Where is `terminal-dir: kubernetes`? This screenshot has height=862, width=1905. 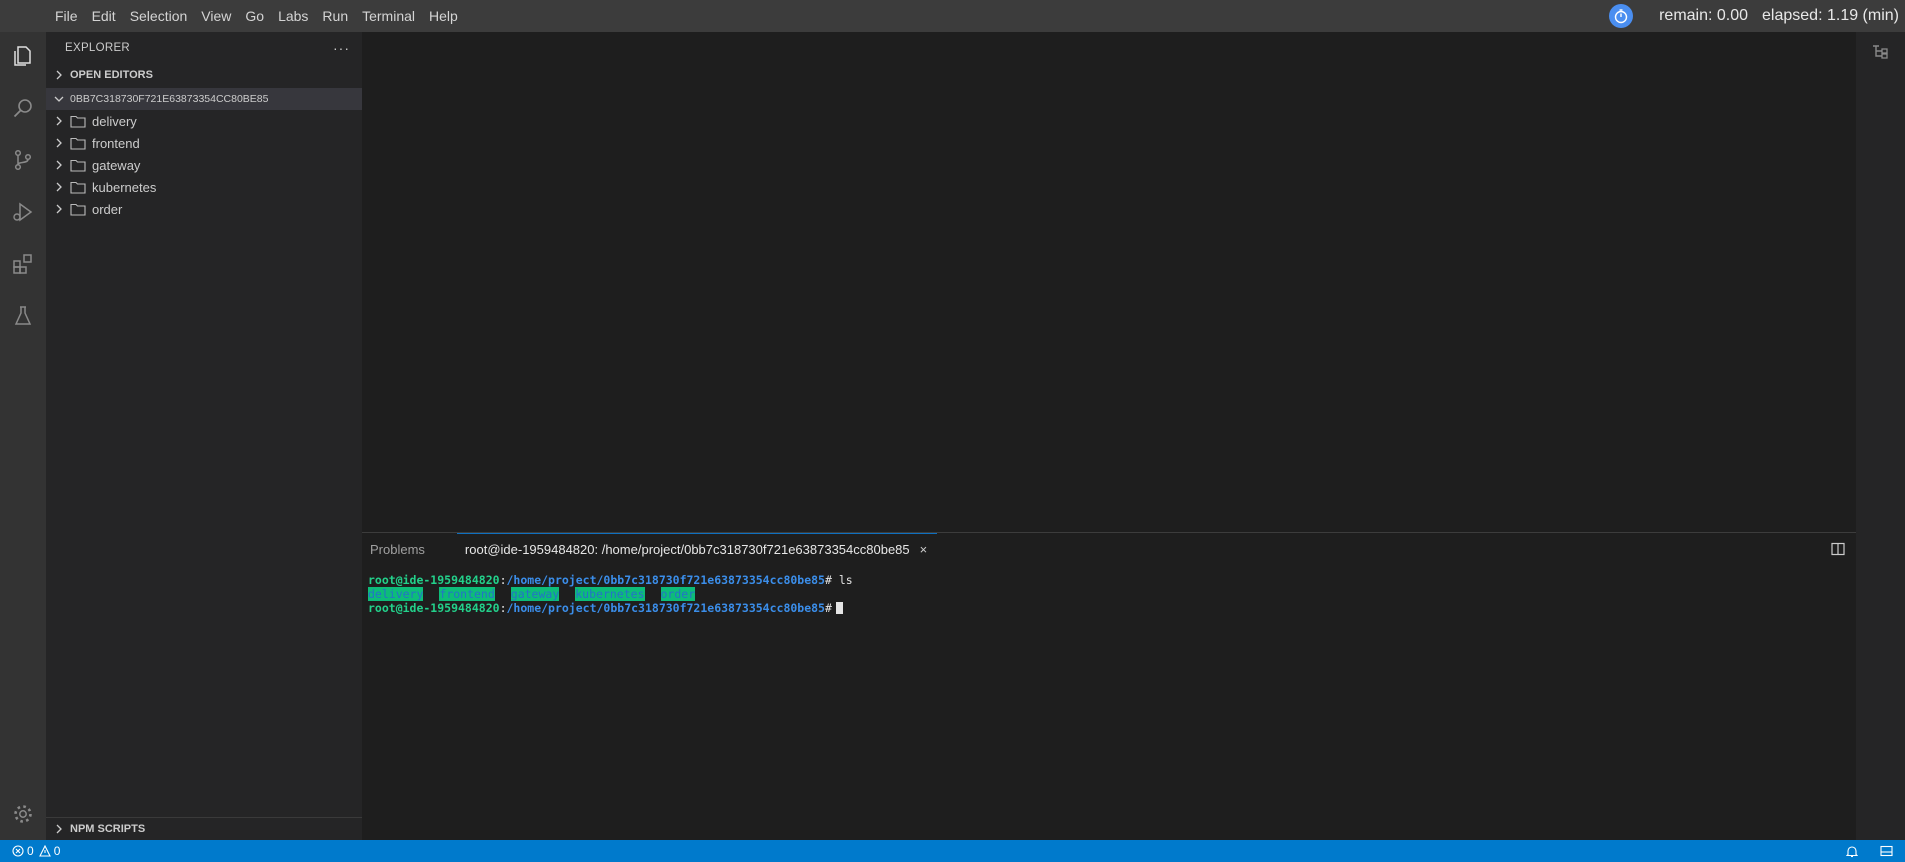 terminal-dir: kubernetes is located at coordinates (610, 594).